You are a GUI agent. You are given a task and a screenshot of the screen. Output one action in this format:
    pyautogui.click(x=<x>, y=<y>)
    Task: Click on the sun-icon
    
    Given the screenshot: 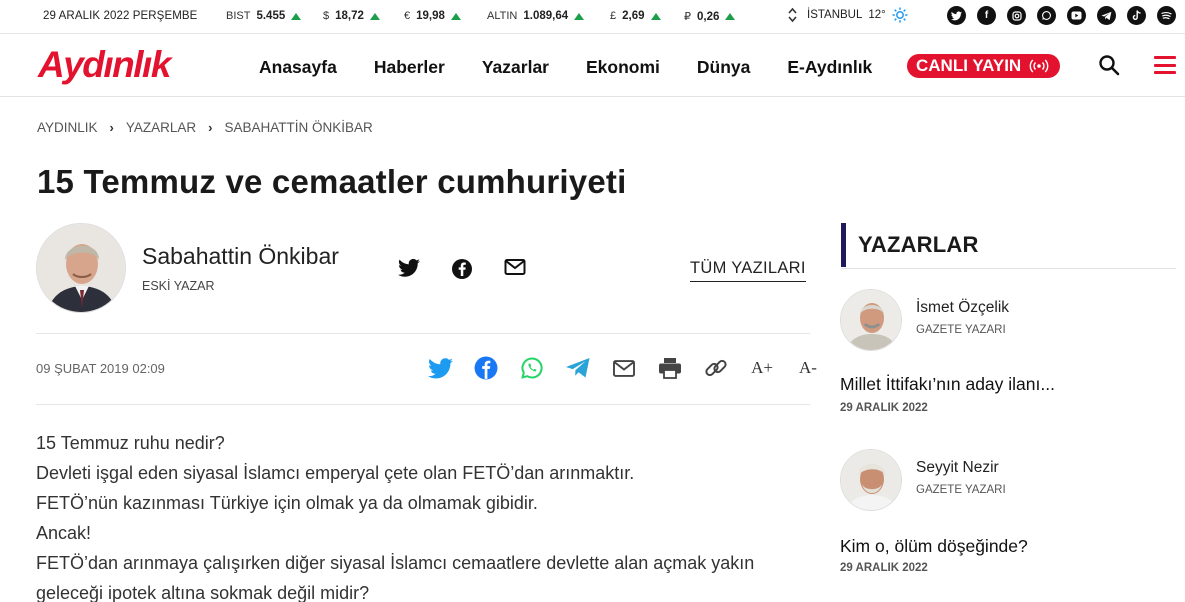 What is the action you would take?
    pyautogui.click(x=900, y=15)
    